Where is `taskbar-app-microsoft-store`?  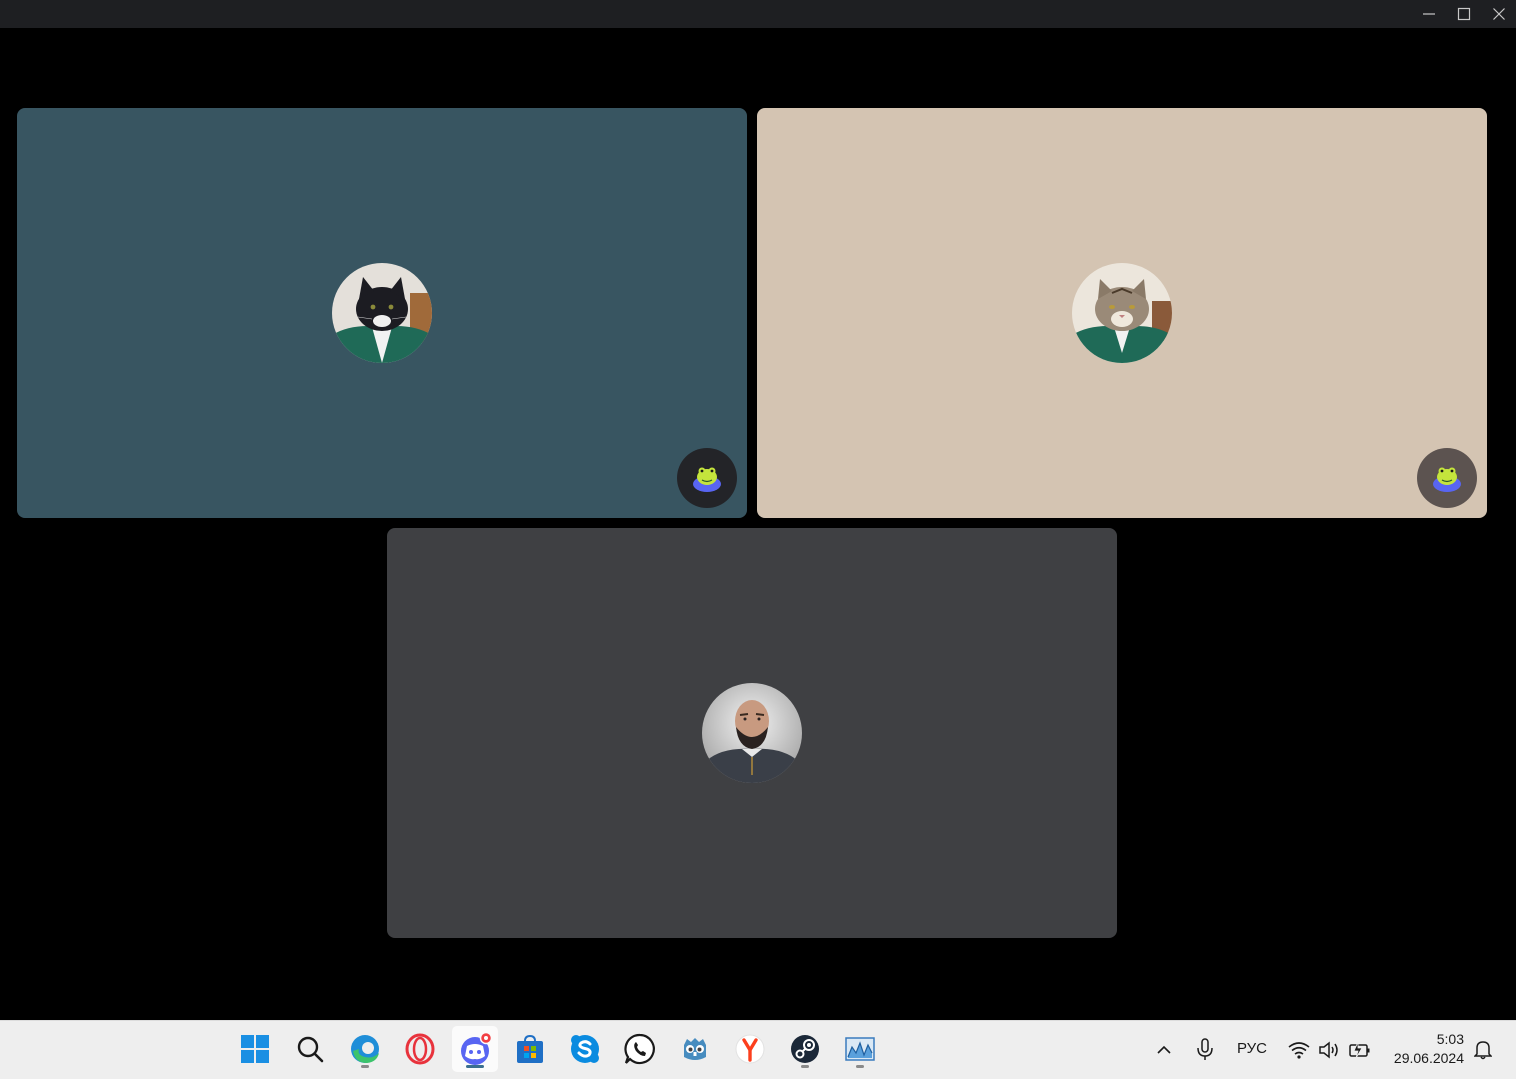 taskbar-app-microsoft-store is located at coordinates (530, 1049).